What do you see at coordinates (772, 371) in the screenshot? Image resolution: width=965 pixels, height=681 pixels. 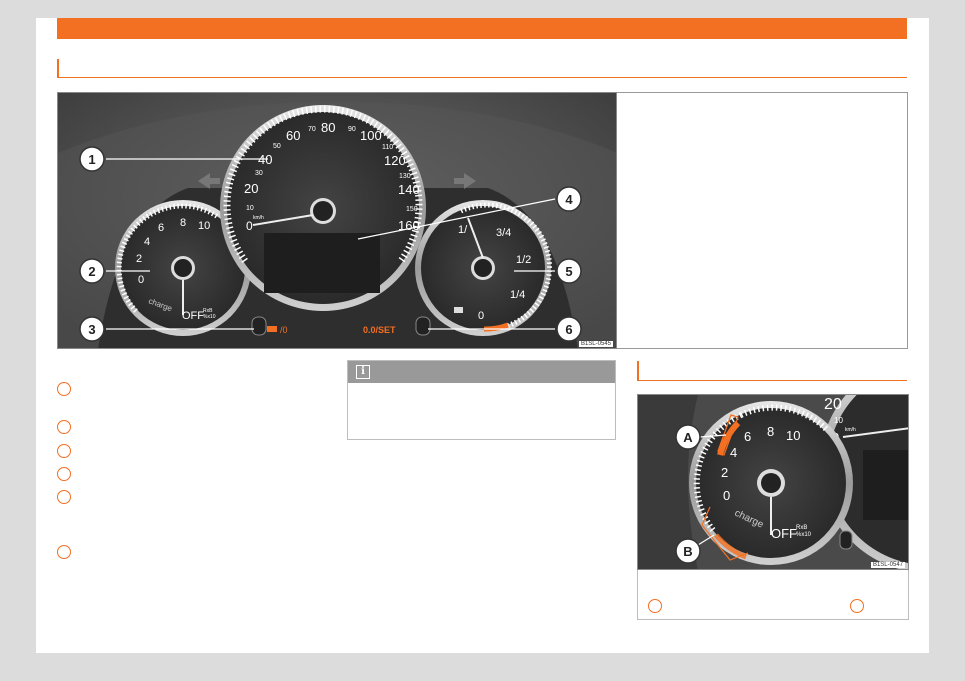 I see `subsection-heading-rule` at bounding box center [772, 371].